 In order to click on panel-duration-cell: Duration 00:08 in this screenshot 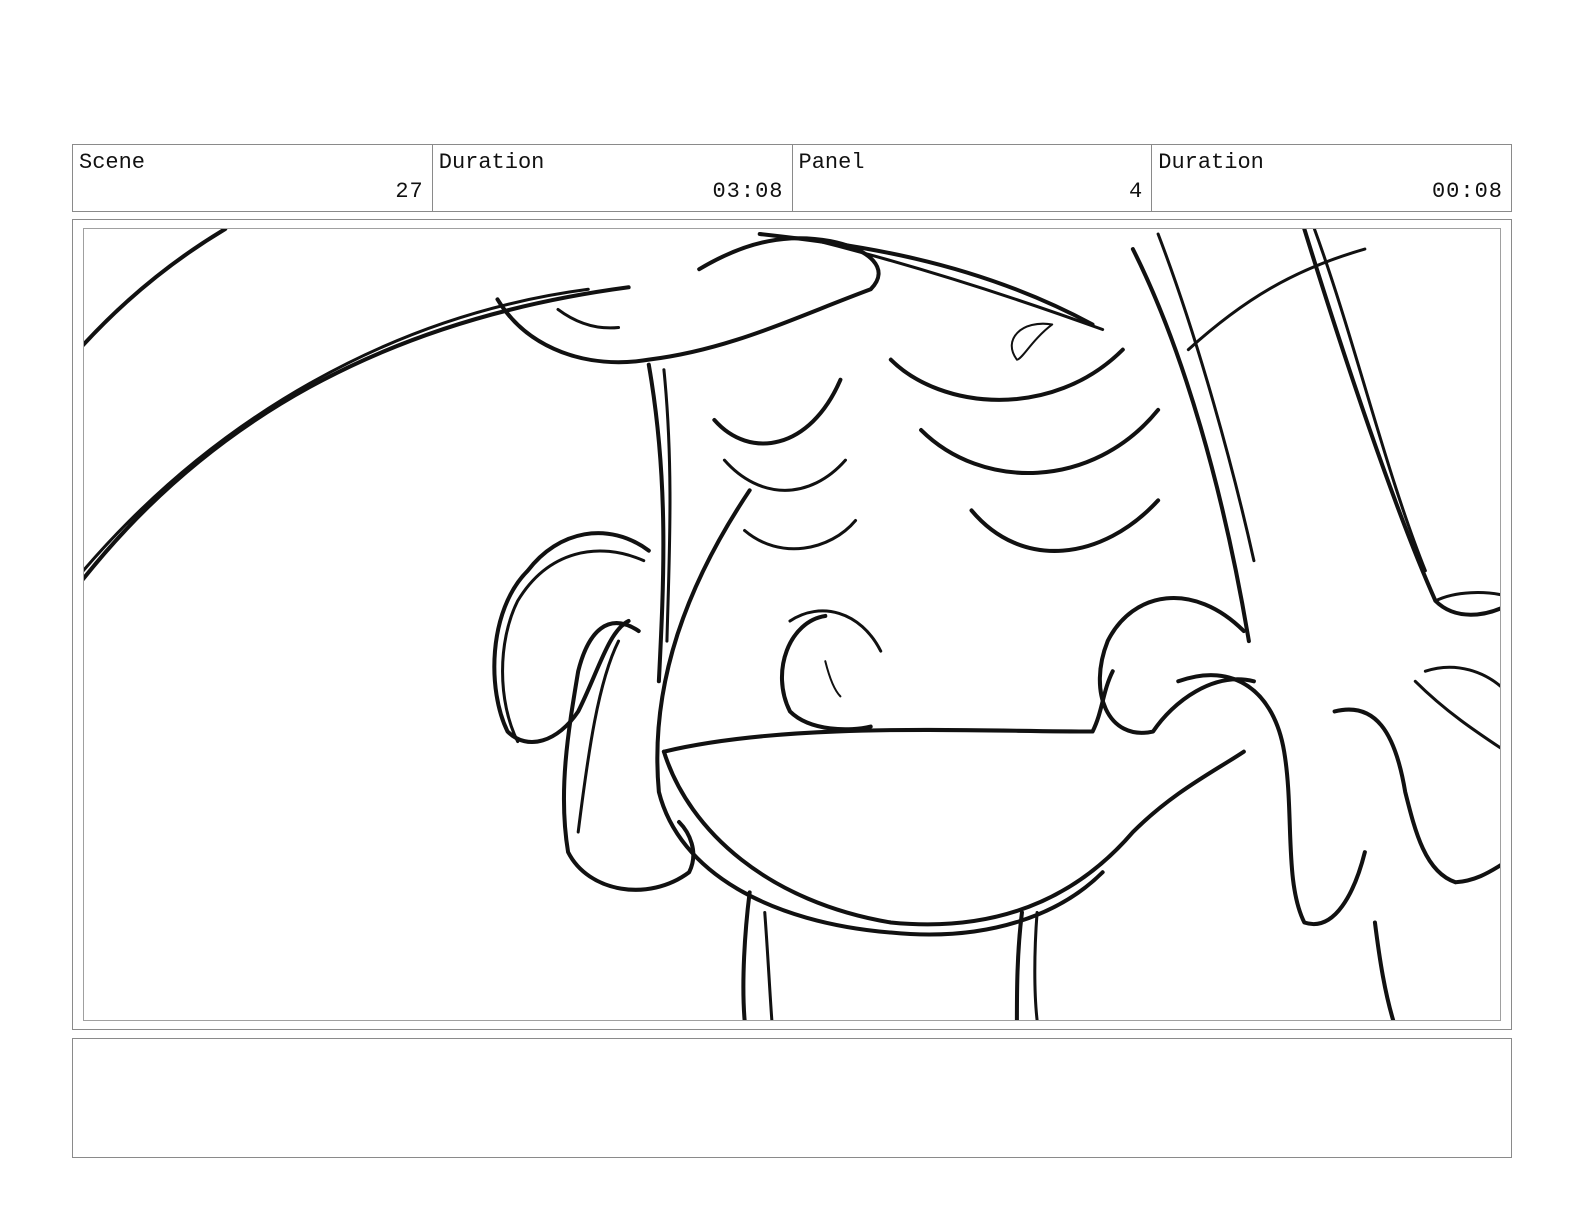, I will do `click(1331, 178)`.